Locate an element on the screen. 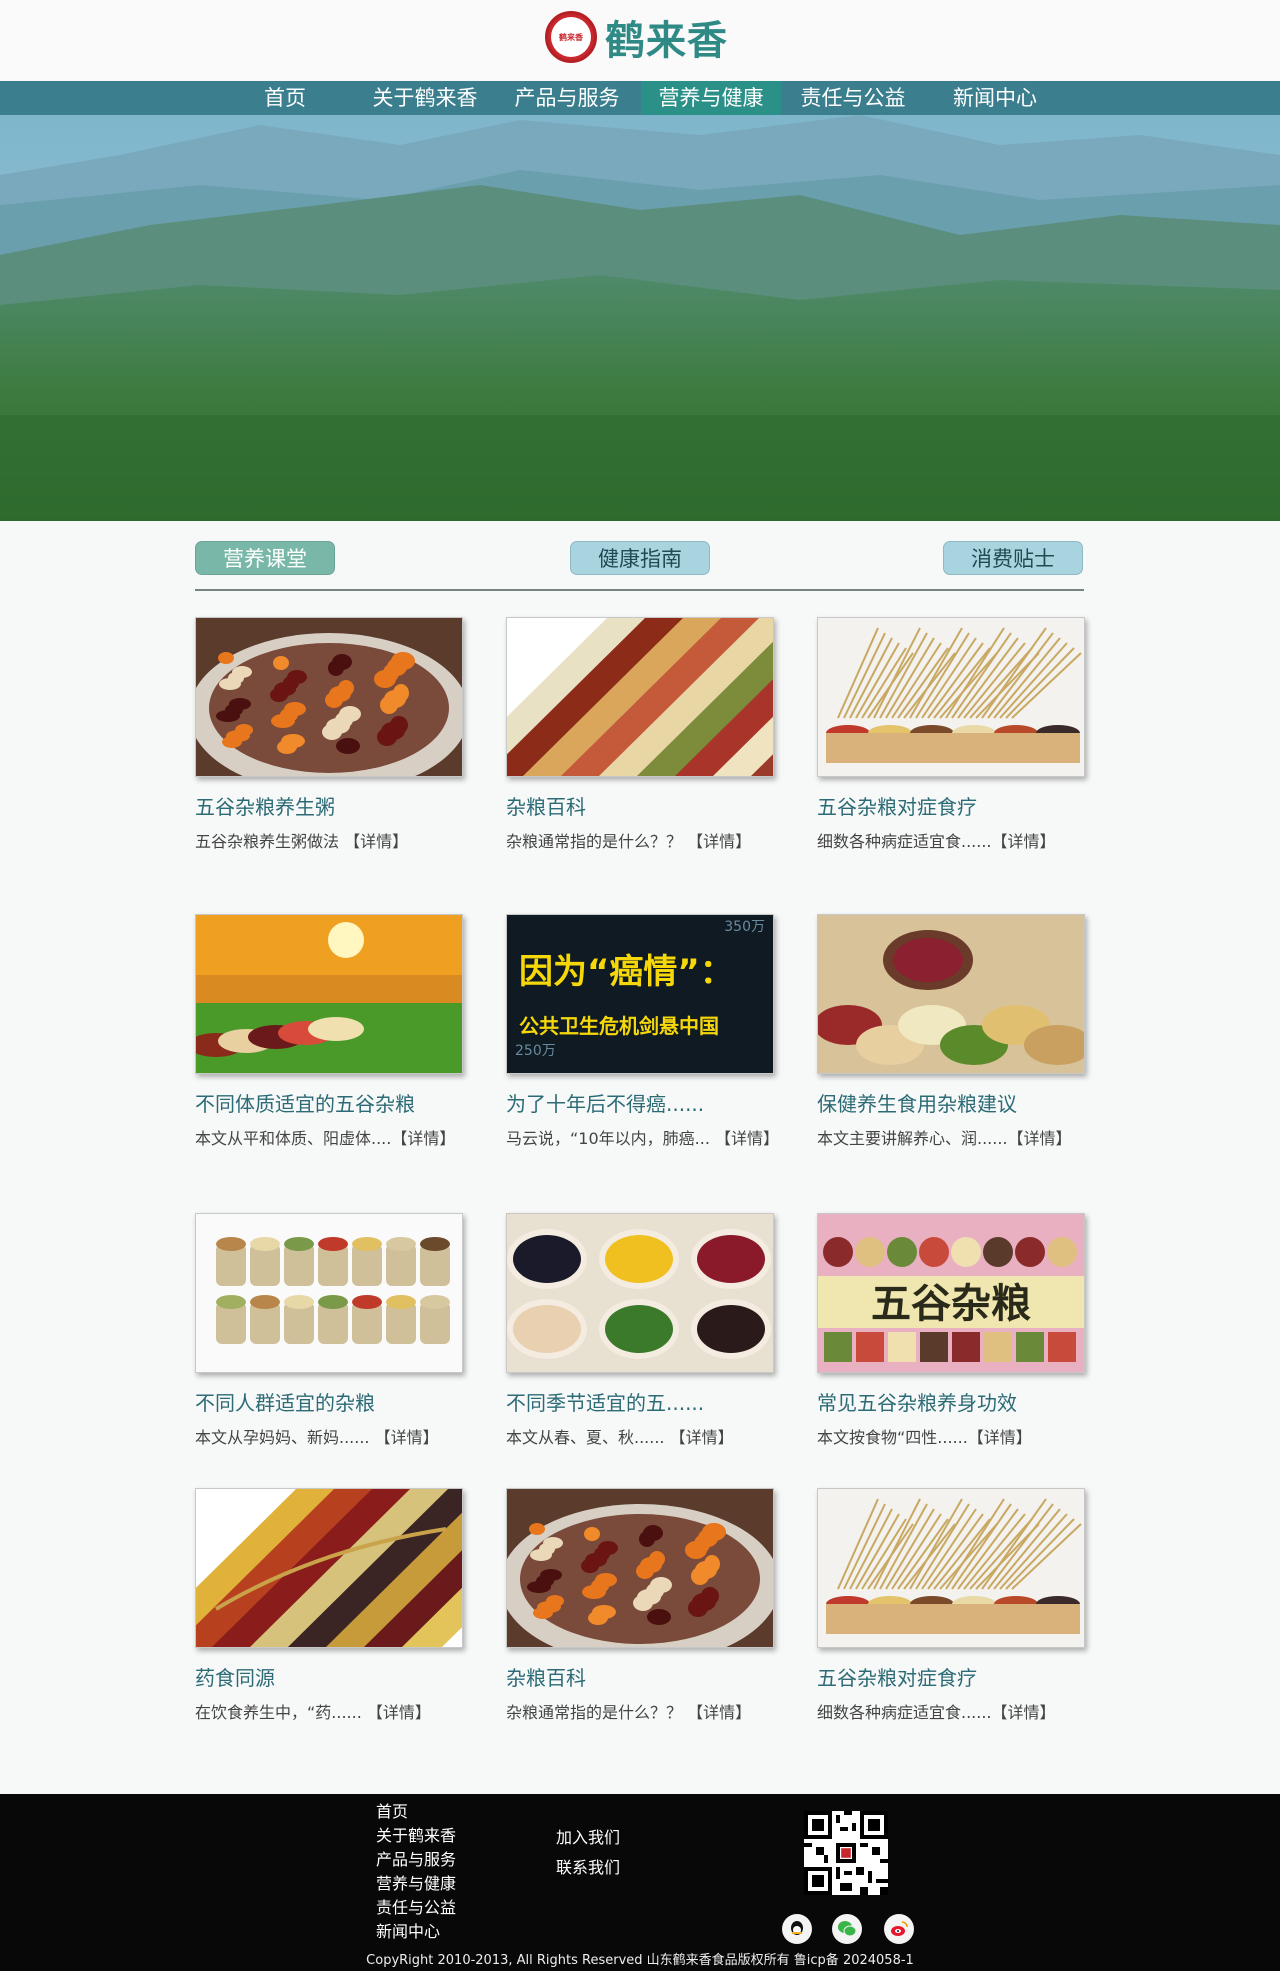  poster-line2: 公共卫生危机剑悬中国 is located at coordinates (619, 1026).